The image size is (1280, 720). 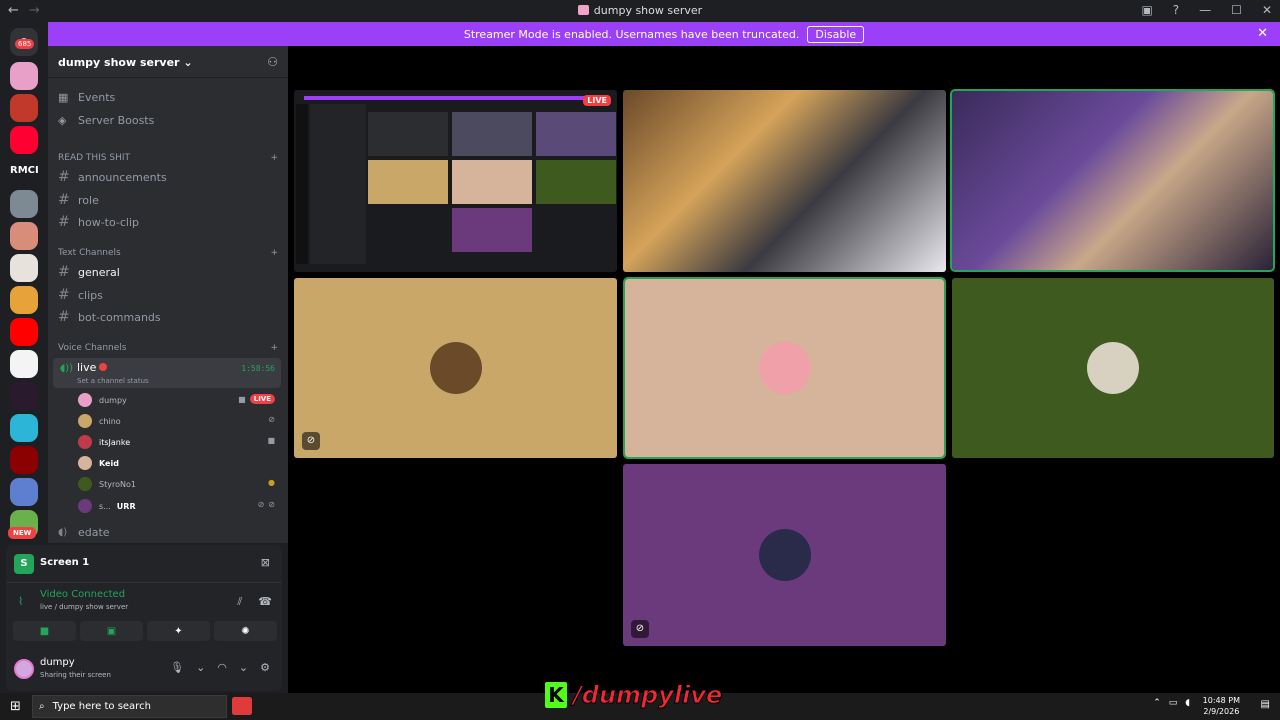 I want to click on muted-mic-icon: ⊘, so click(x=271, y=419).